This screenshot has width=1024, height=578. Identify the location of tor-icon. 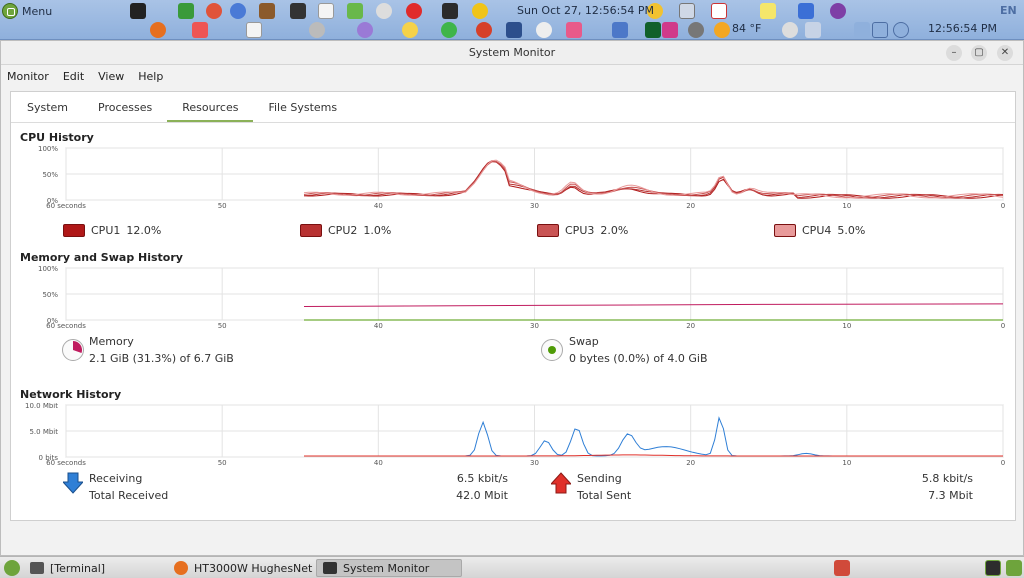
(838, 11).